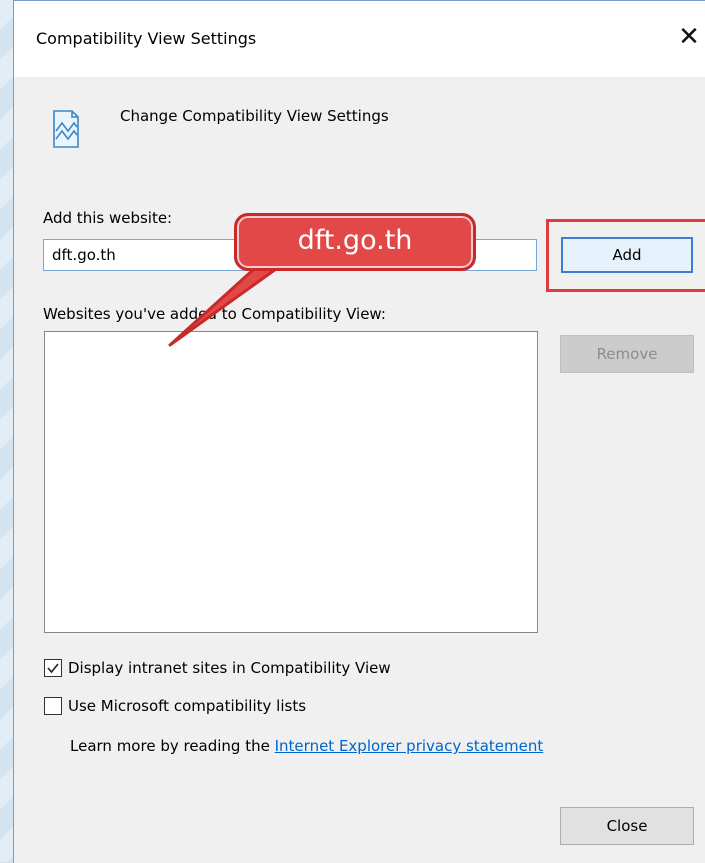 The height and width of the screenshot is (863, 705). I want to click on dialog-title: Compatibility View Settings, so click(146, 38).